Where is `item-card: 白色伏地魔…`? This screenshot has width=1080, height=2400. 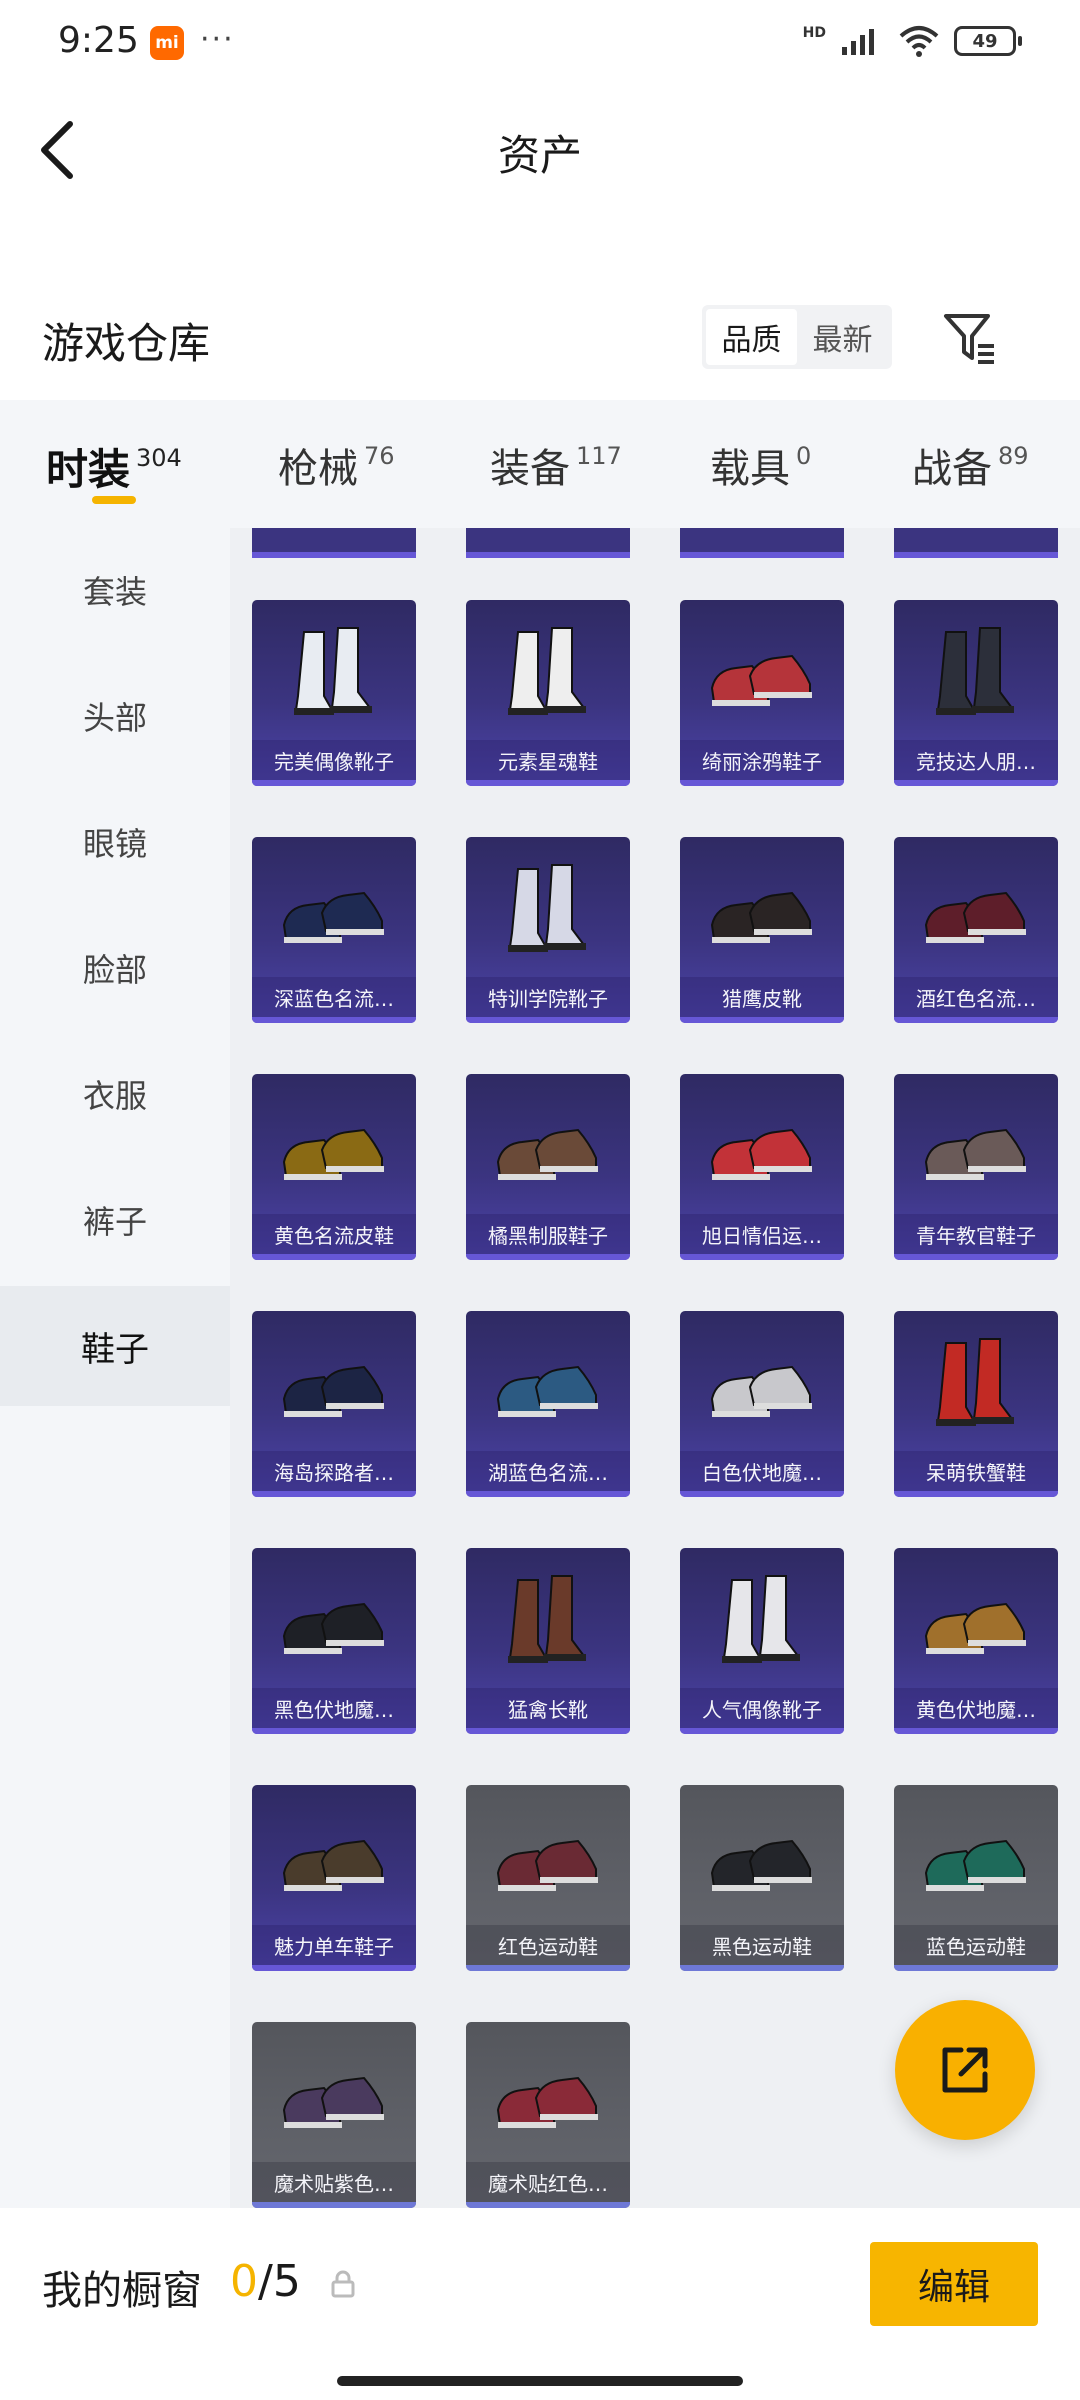 item-card: 白色伏地魔… is located at coordinates (762, 1404).